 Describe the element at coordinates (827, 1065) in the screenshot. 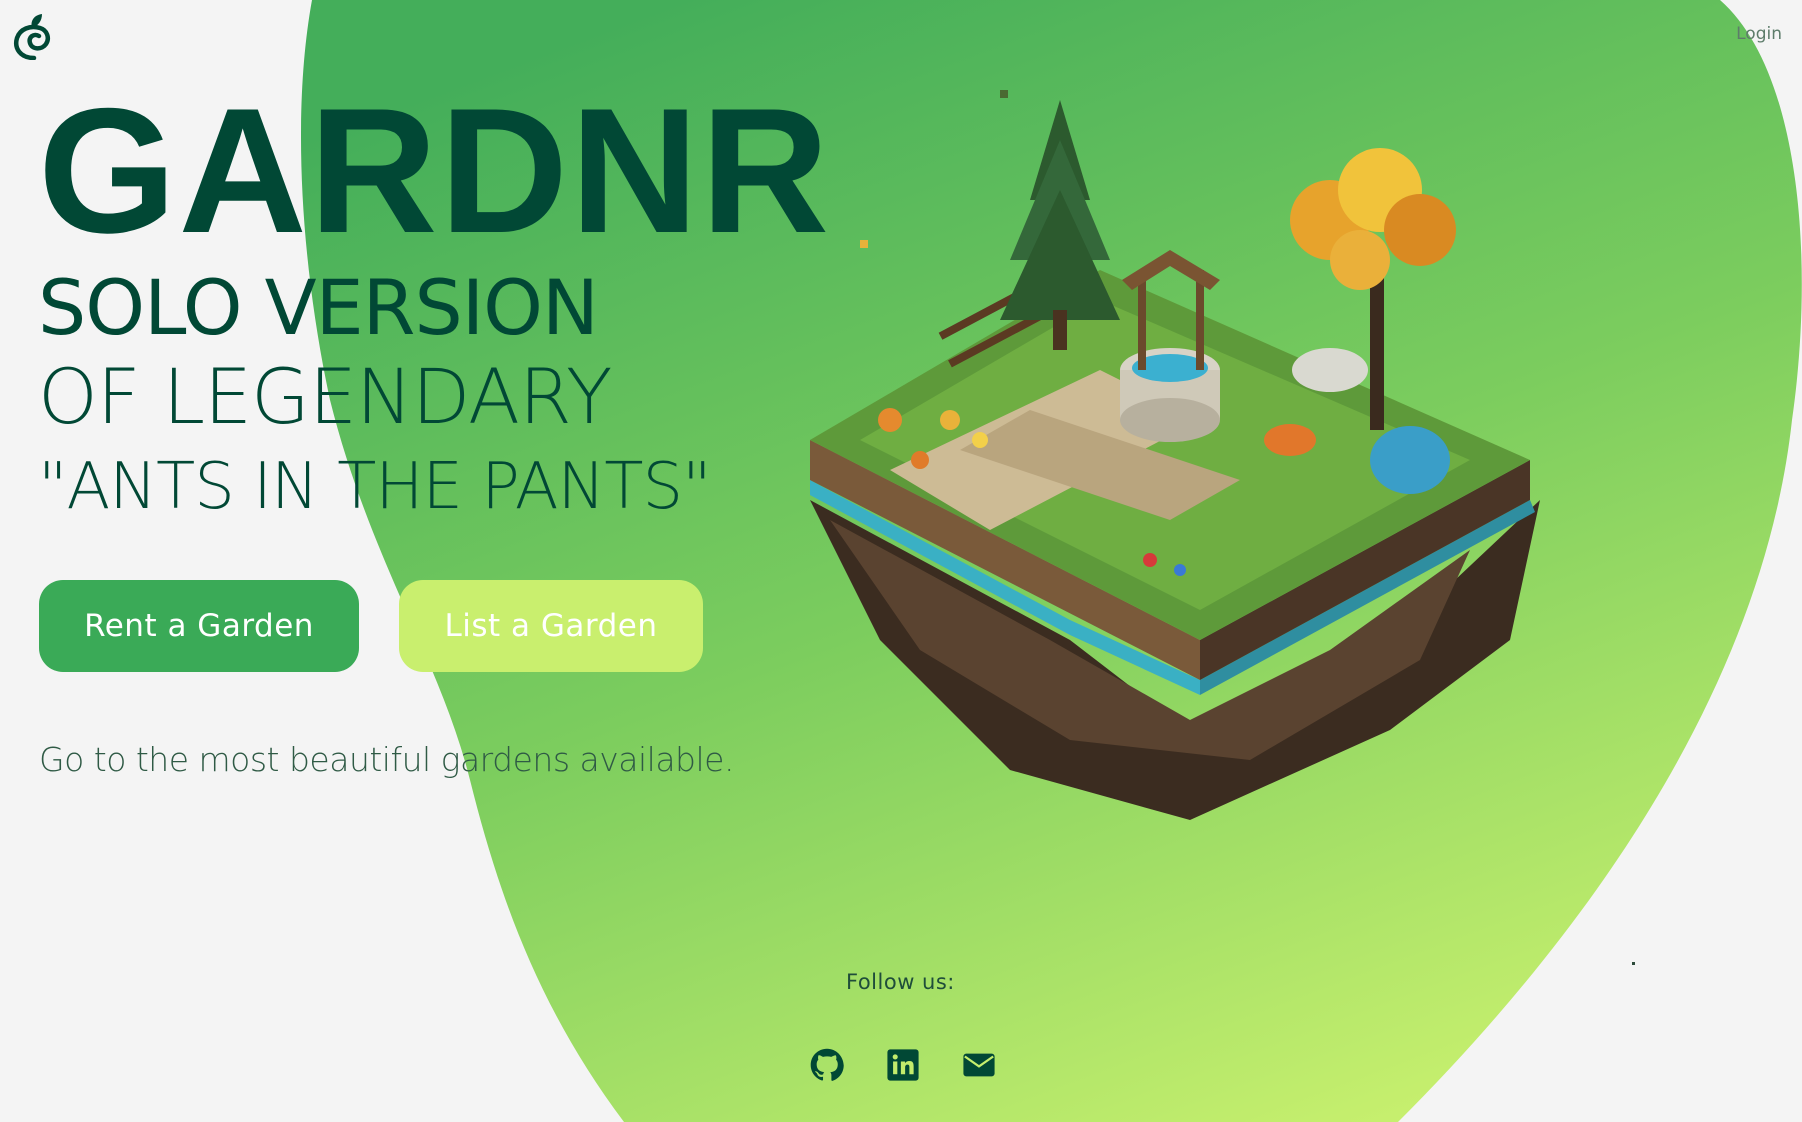

I see `github-icon` at that location.